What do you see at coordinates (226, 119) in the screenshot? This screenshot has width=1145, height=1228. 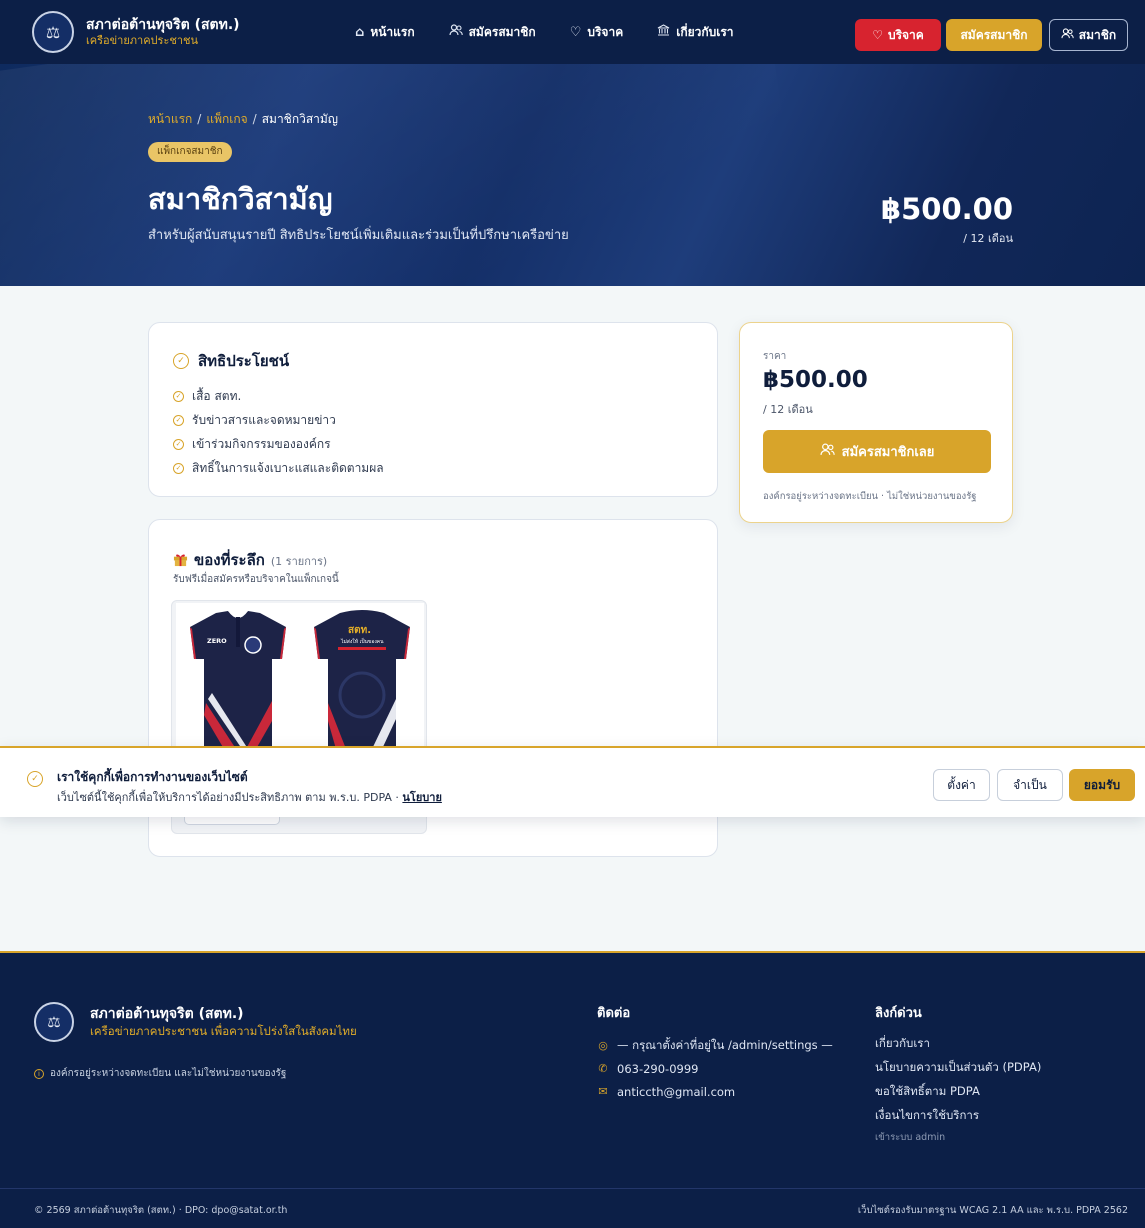 I see `breadcrumb-packages: แพ็กเกจ` at bounding box center [226, 119].